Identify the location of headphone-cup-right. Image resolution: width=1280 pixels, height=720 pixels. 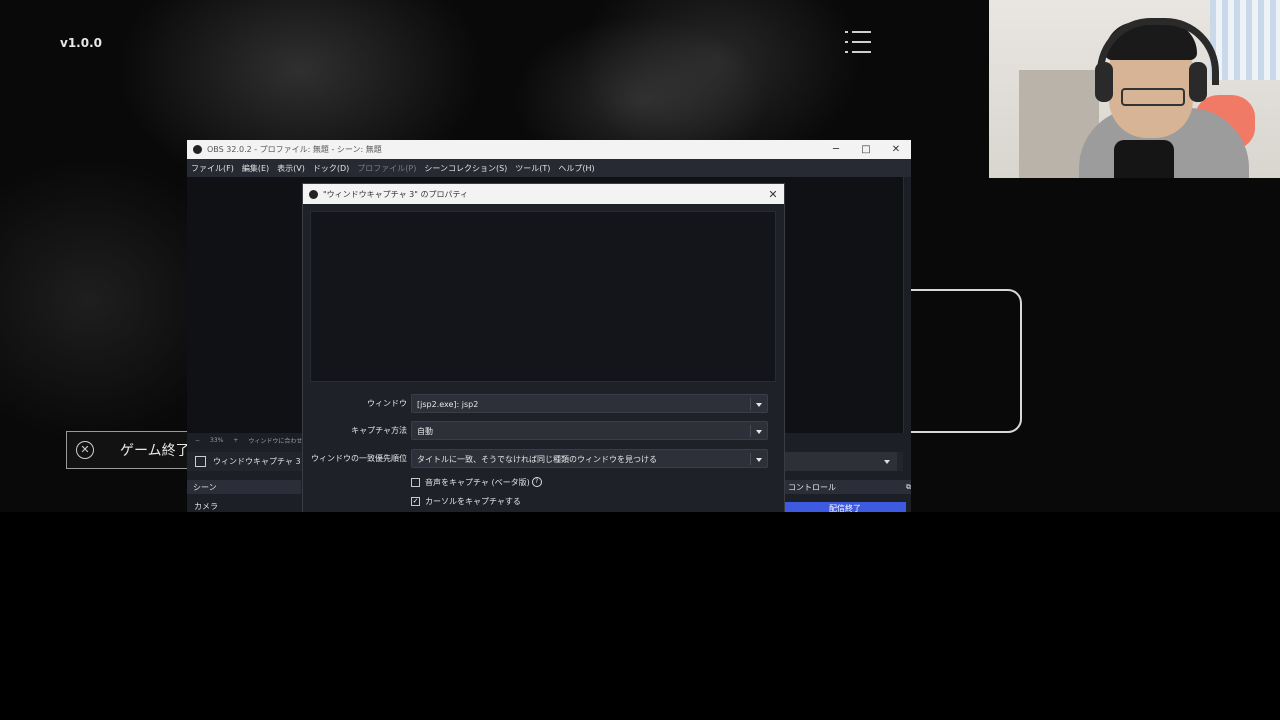
(1198, 82).